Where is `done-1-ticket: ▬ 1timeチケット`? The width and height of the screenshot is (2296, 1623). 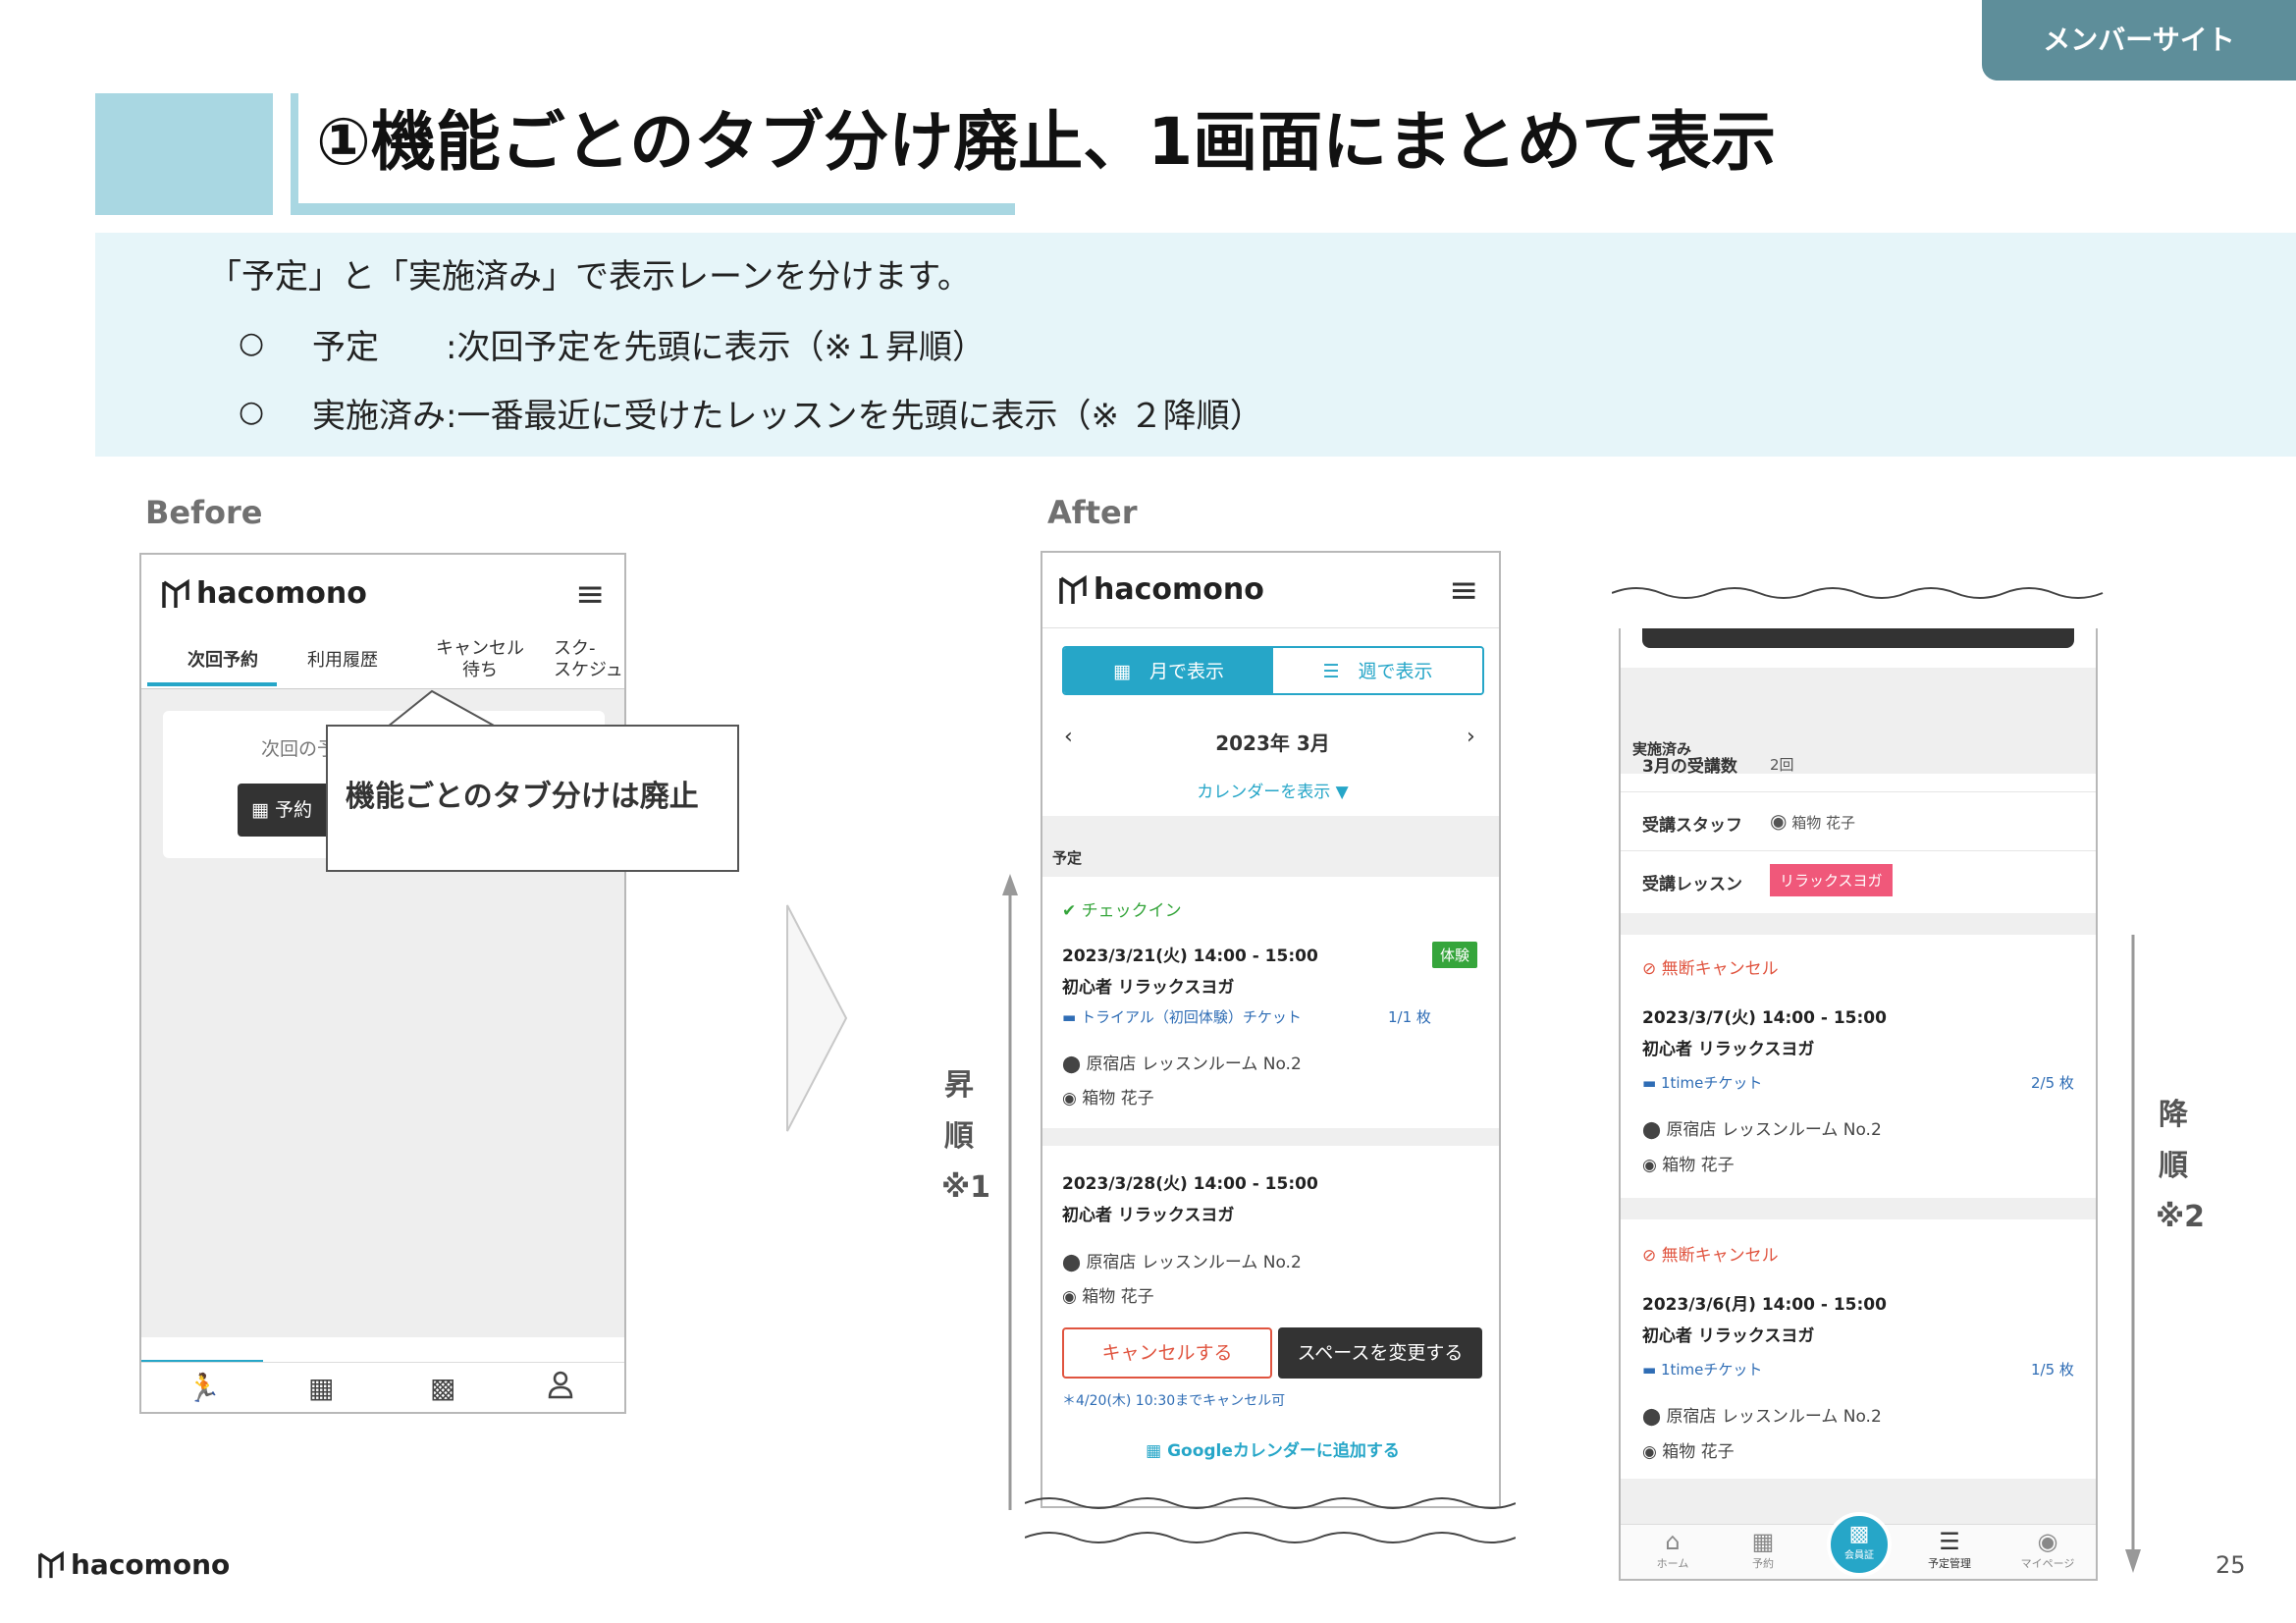
done-1-ticket: ▬ 1timeチケット is located at coordinates (1702, 1082).